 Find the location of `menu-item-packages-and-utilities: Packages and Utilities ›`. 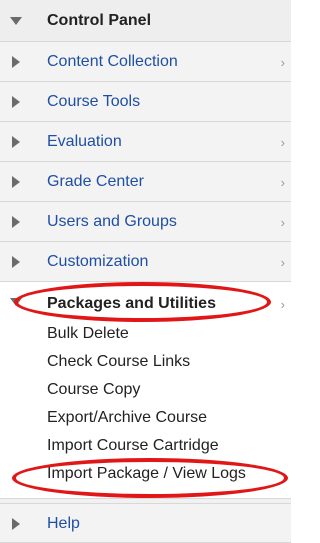

menu-item-packages-and-utilities: Packages and Utilities › is located at coordinates (145, 302).